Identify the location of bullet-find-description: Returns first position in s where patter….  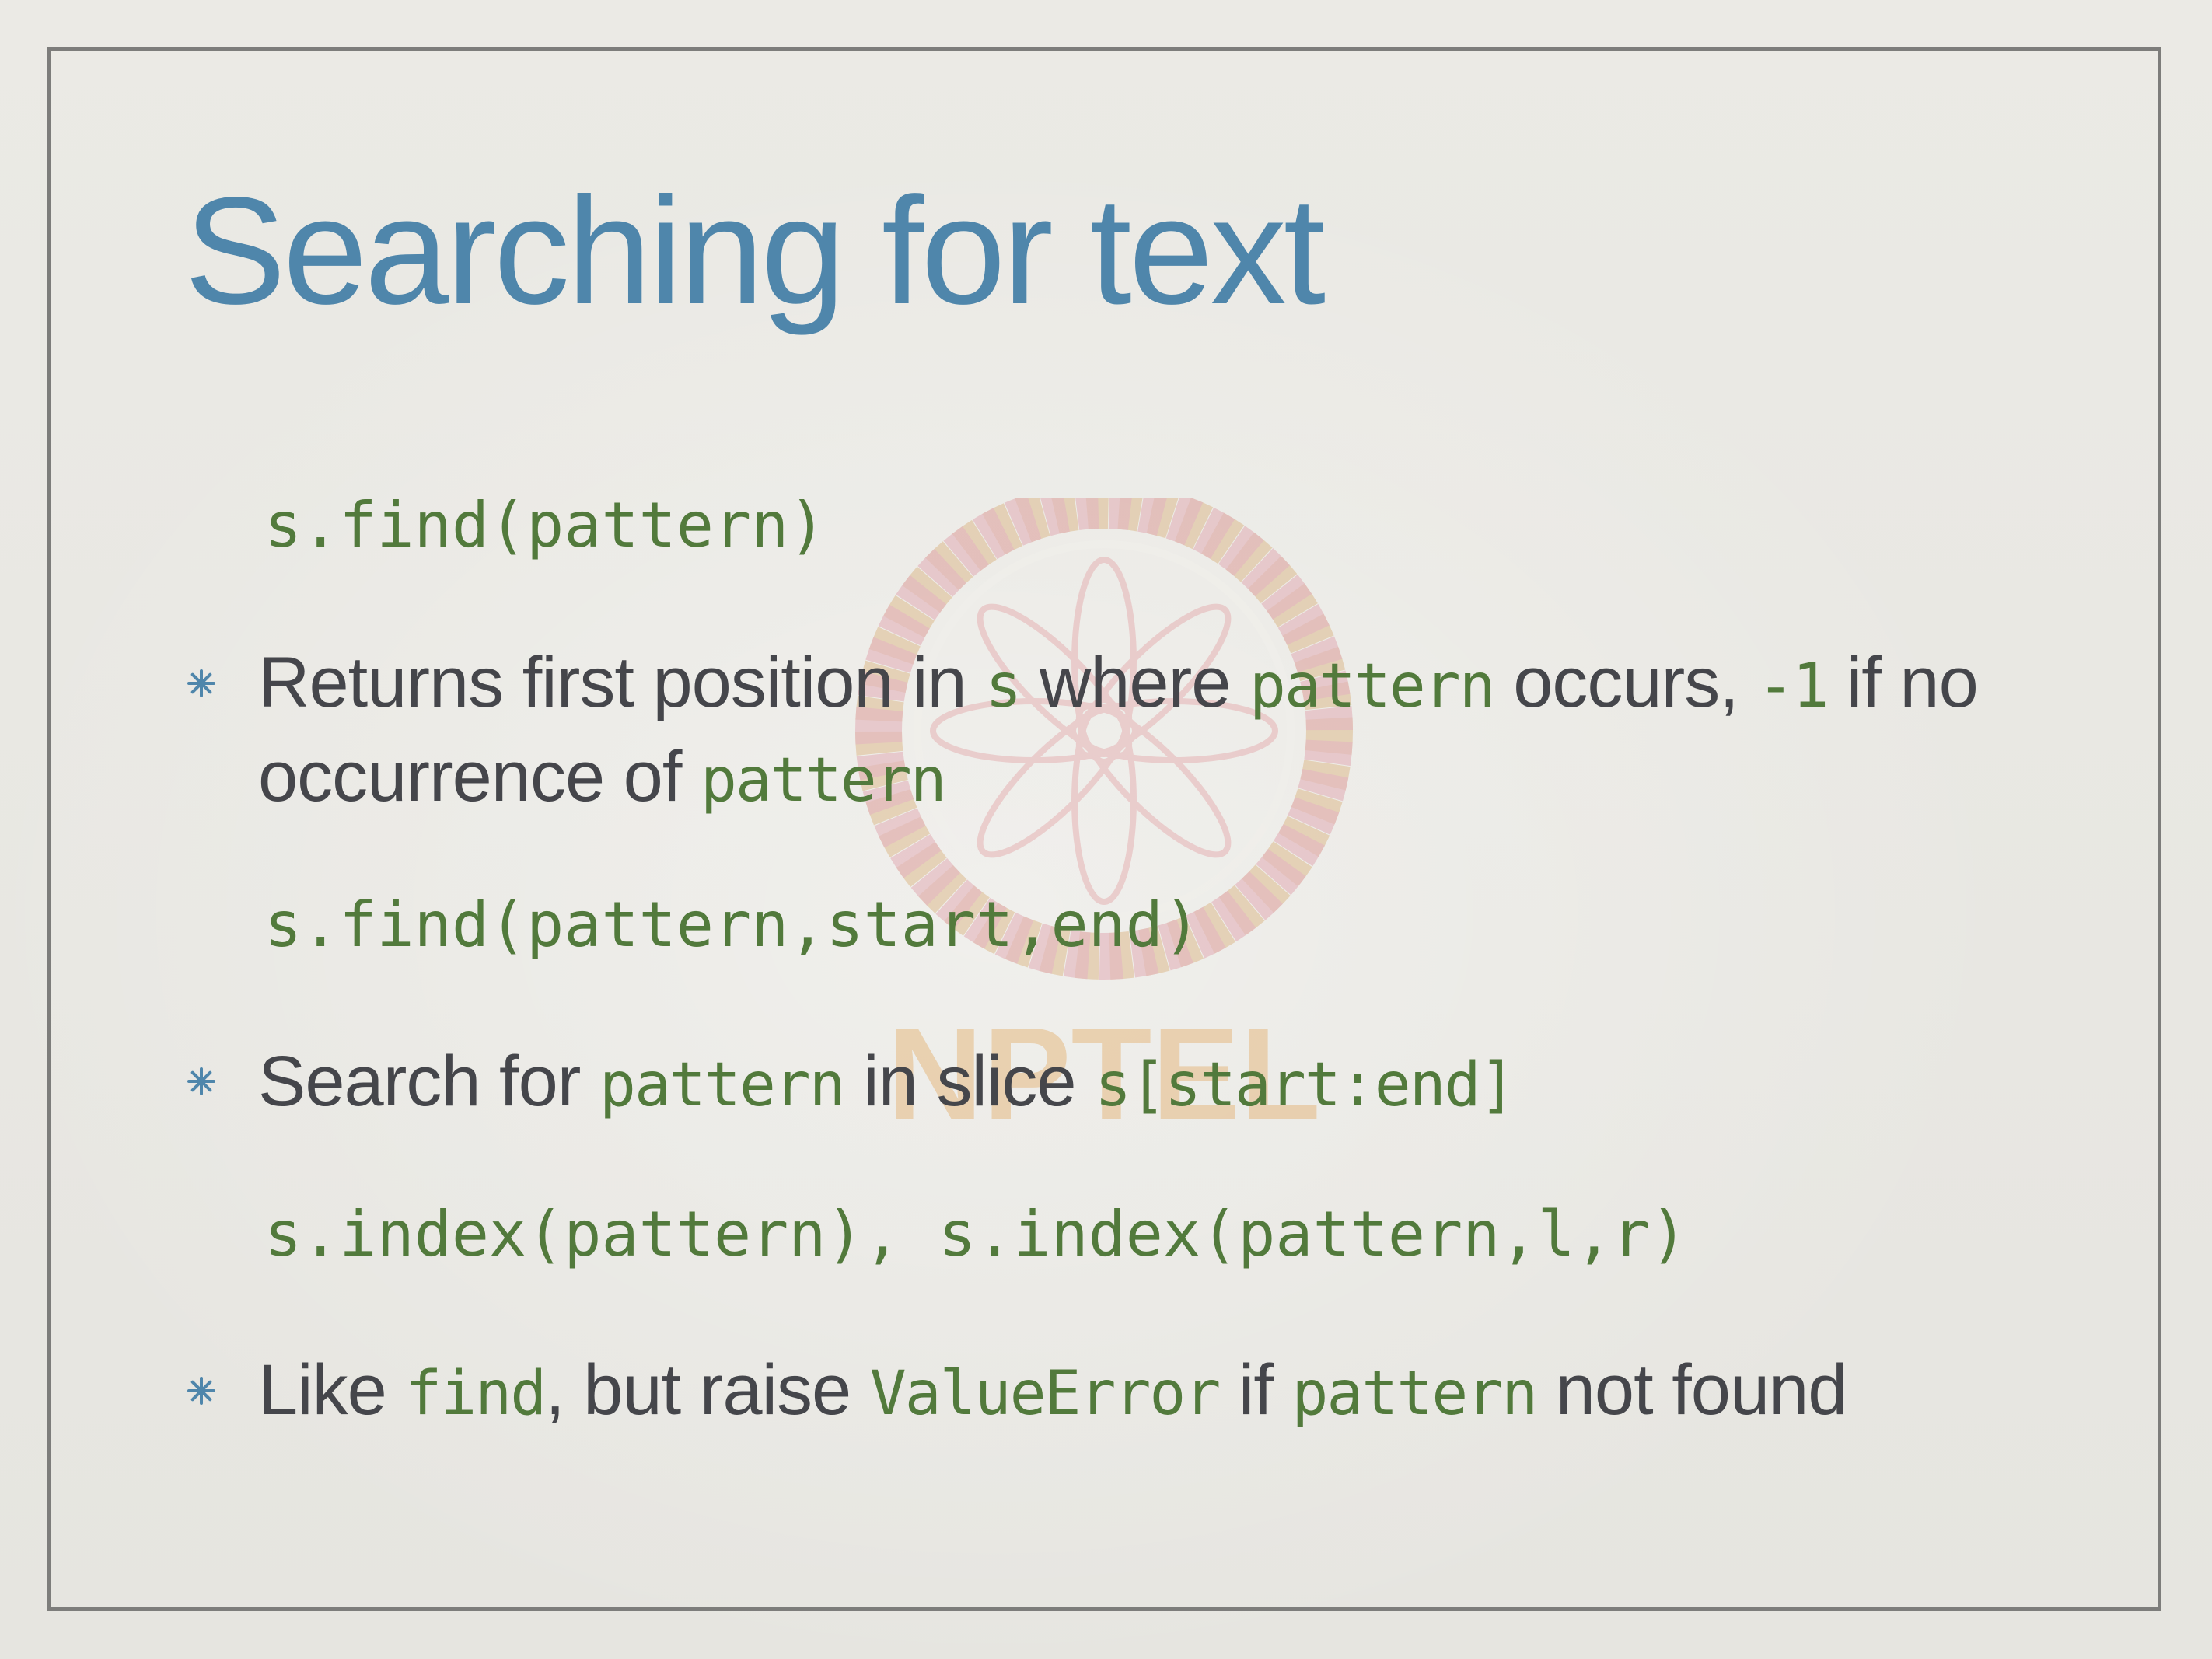
(1118, 729).